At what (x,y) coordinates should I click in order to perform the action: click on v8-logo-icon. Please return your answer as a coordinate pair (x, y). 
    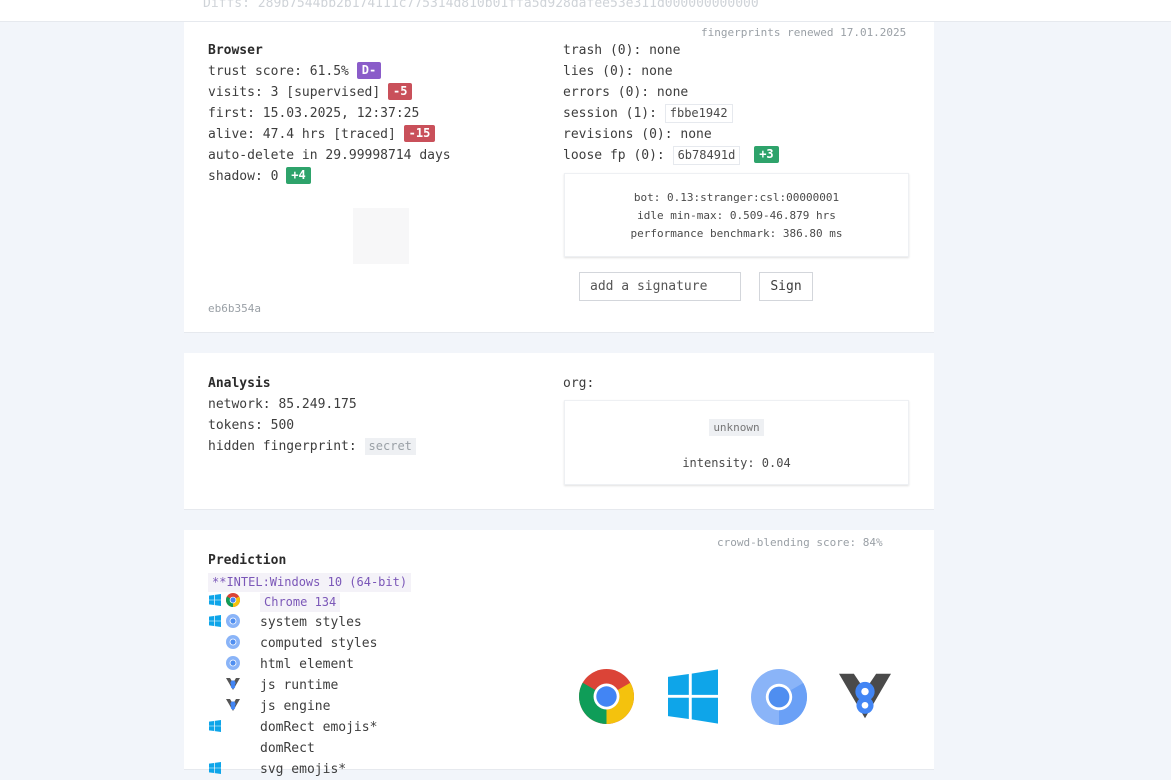
    Looking at the image, I should click on (865, 696).